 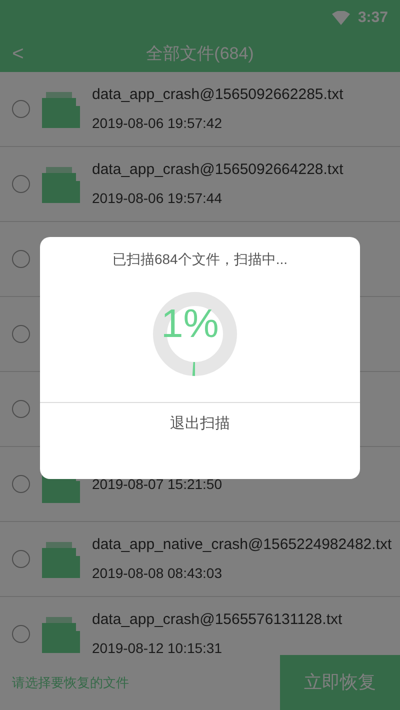 I want to click on exit-scan-button: 退出扫描, so click(x=200, y=424).